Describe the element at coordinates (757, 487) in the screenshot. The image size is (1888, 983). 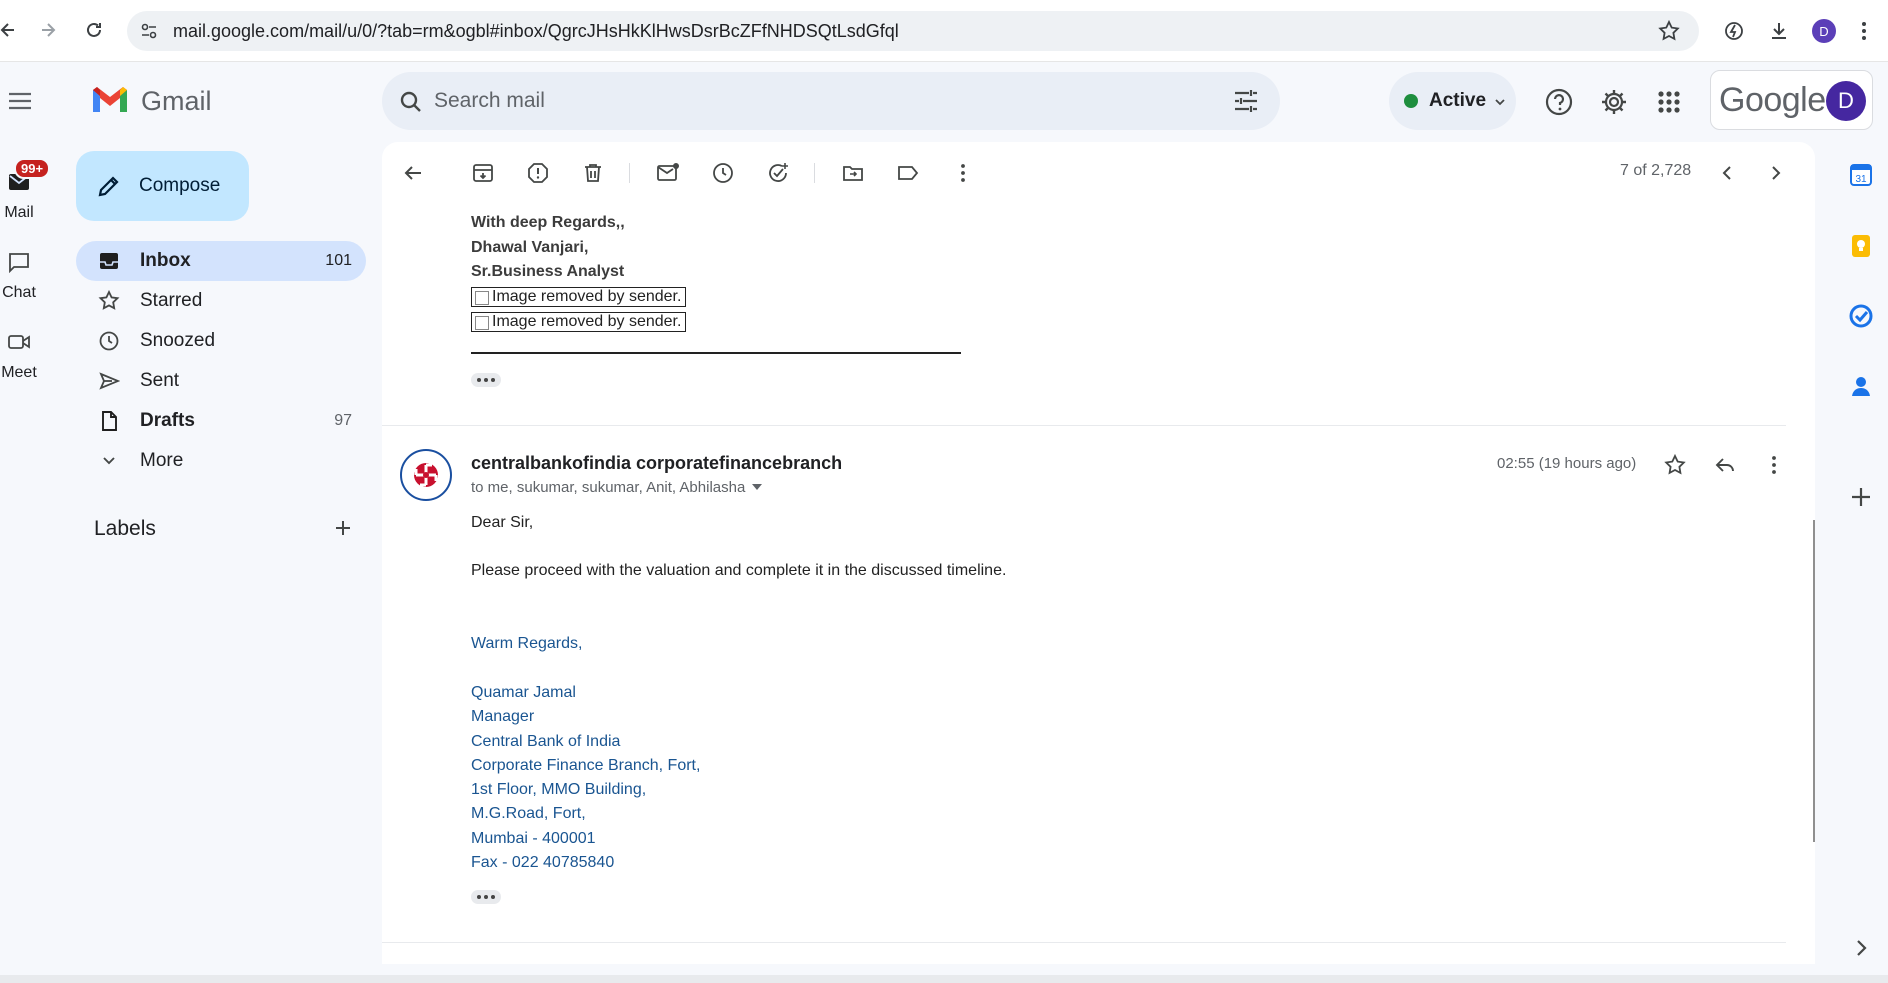
I see `show-details-caret-icon` at that location.